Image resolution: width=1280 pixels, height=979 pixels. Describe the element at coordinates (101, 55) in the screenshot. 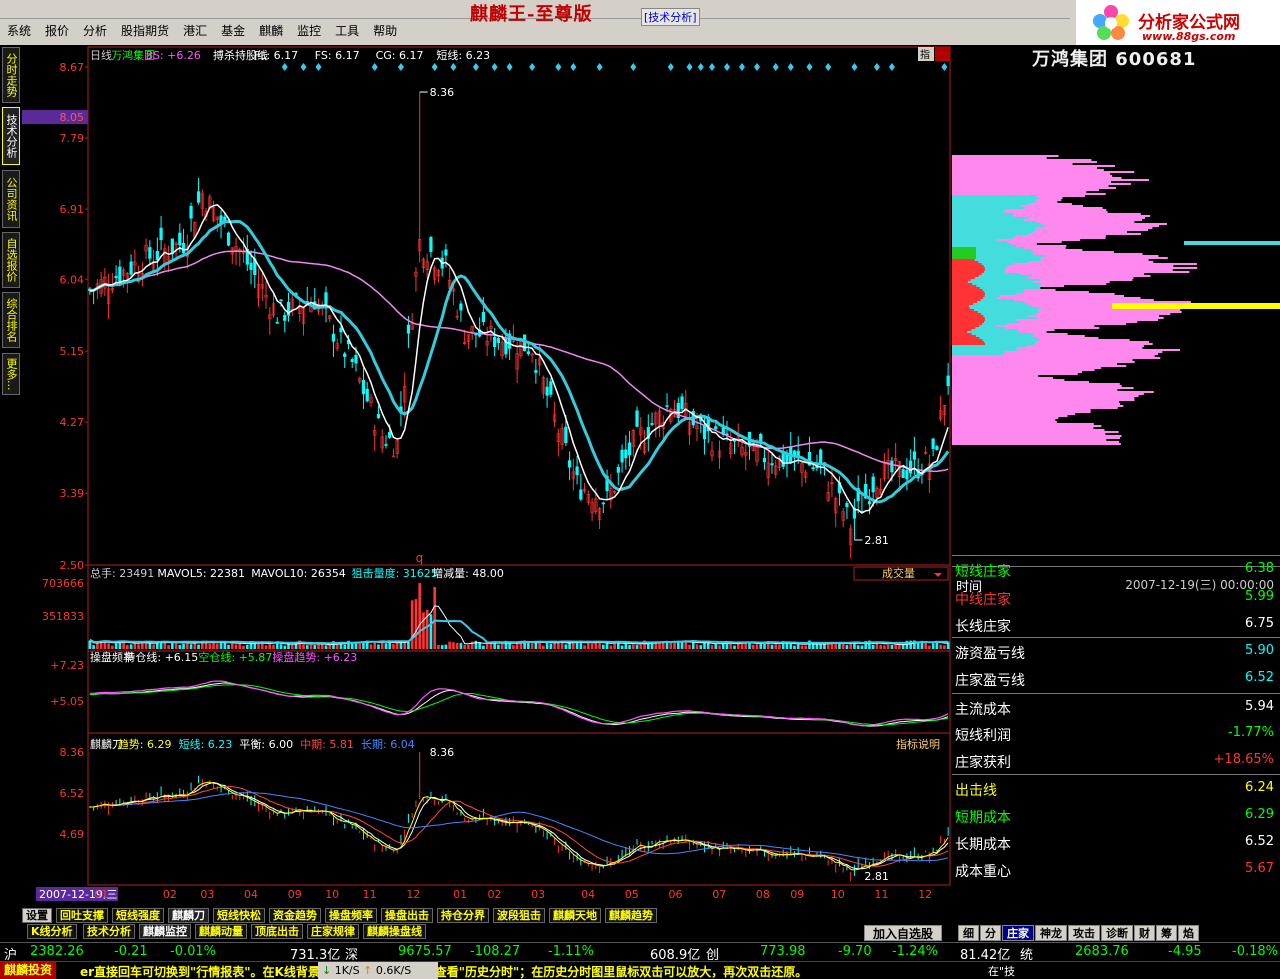

I see `main-panel-header-item: 日线` at that location.